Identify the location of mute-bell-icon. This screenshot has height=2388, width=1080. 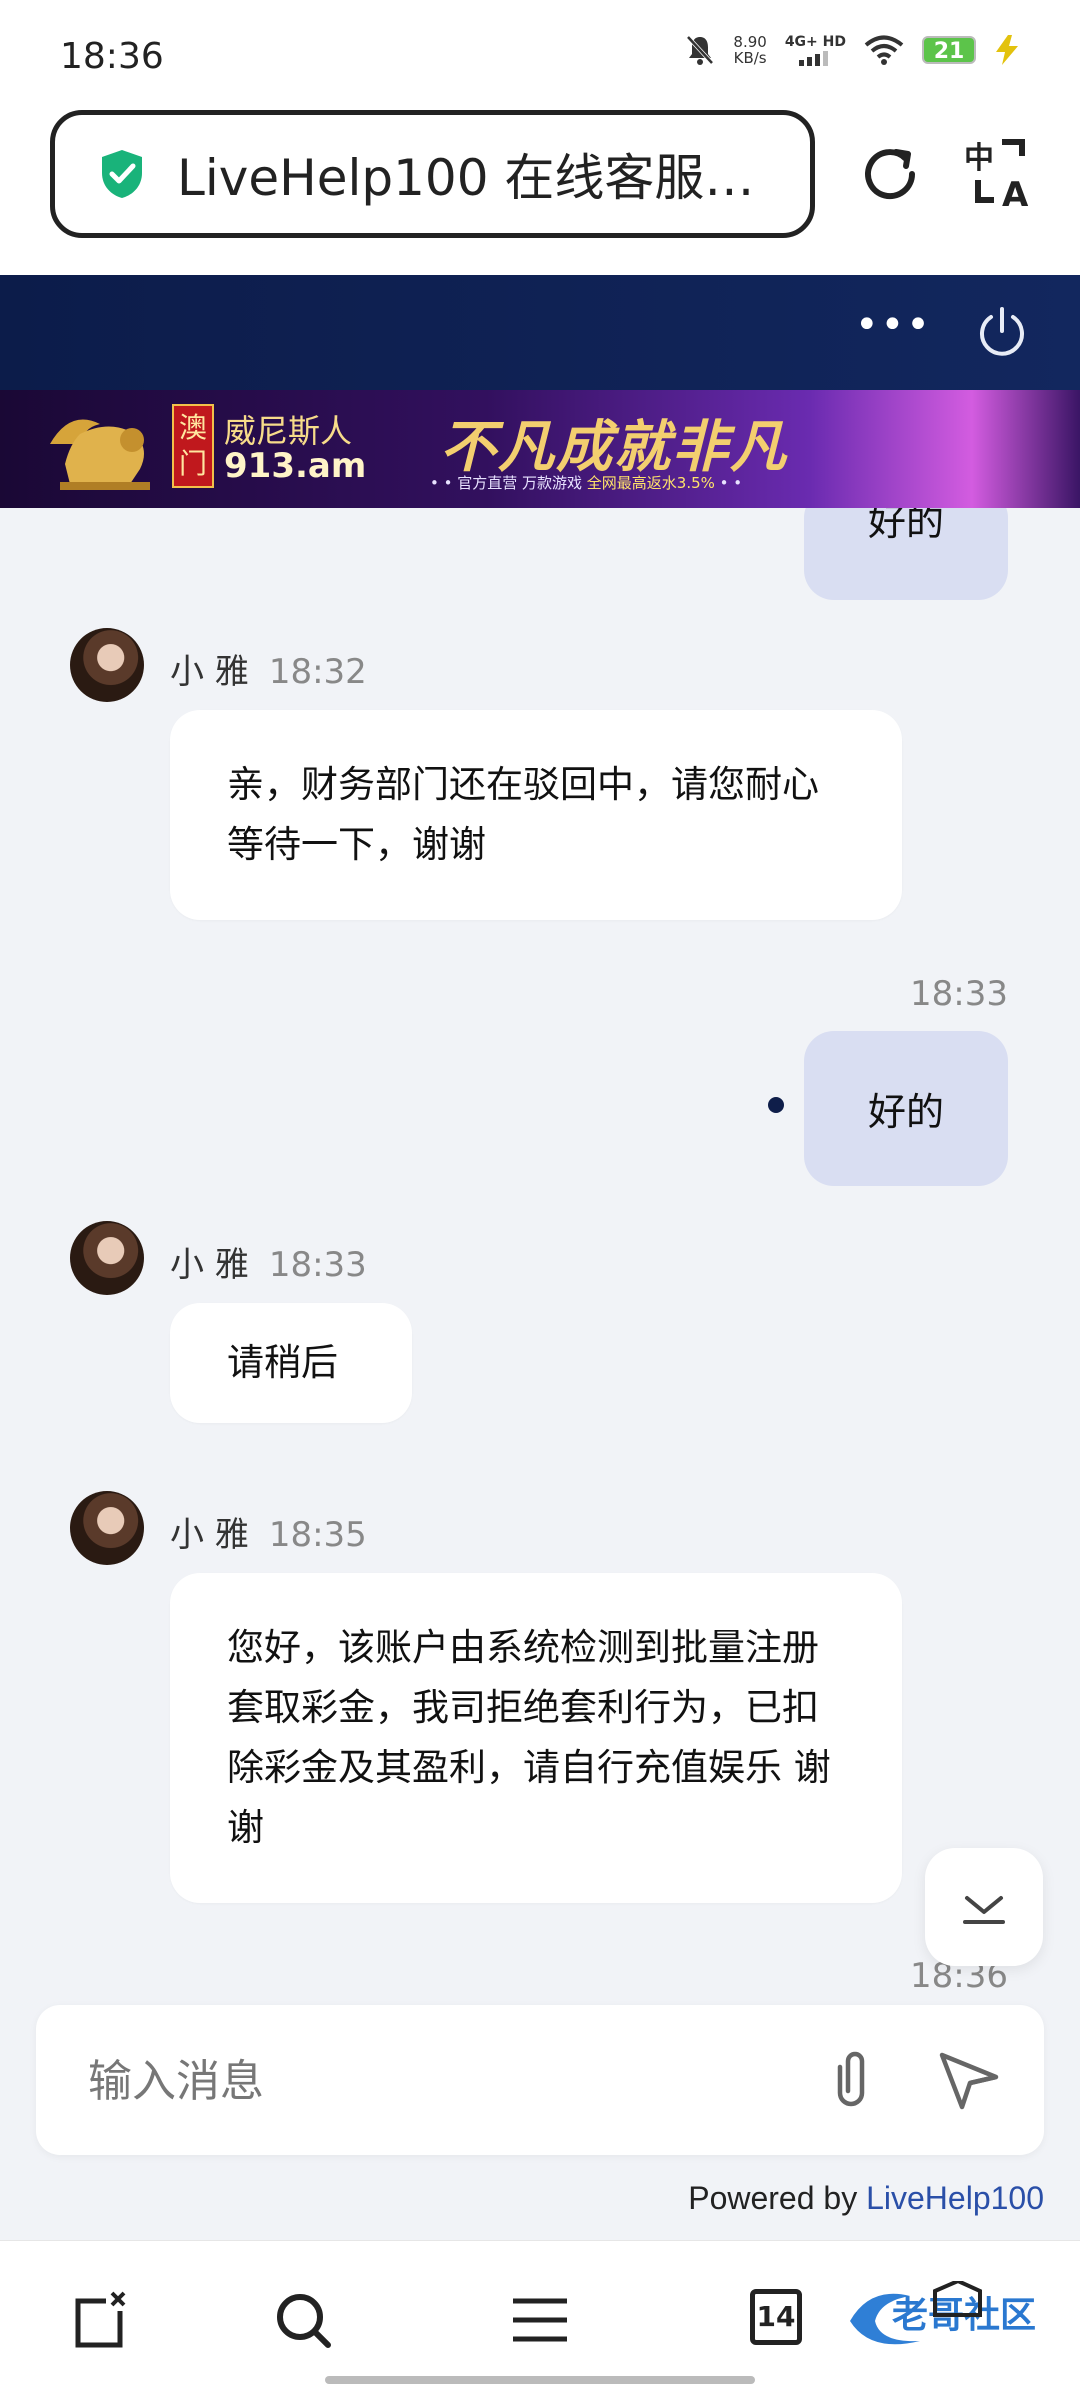
(700, 50).